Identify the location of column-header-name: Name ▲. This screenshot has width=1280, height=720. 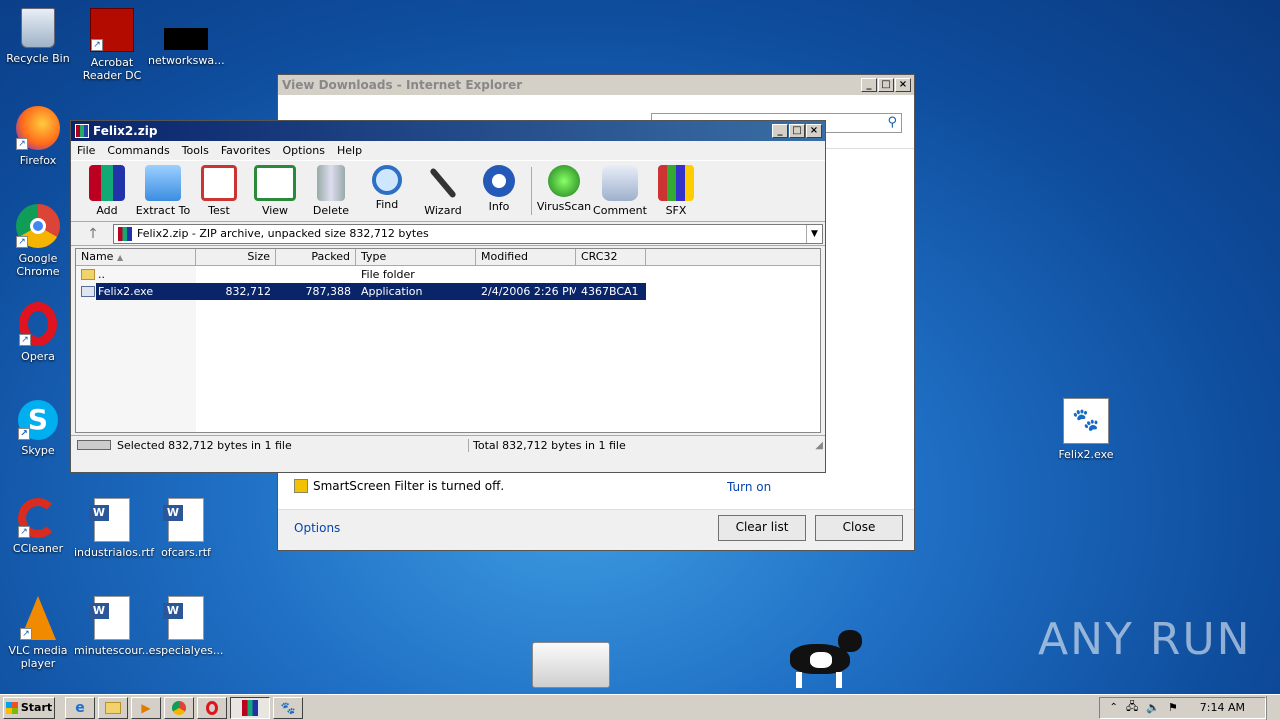
(136, 257).